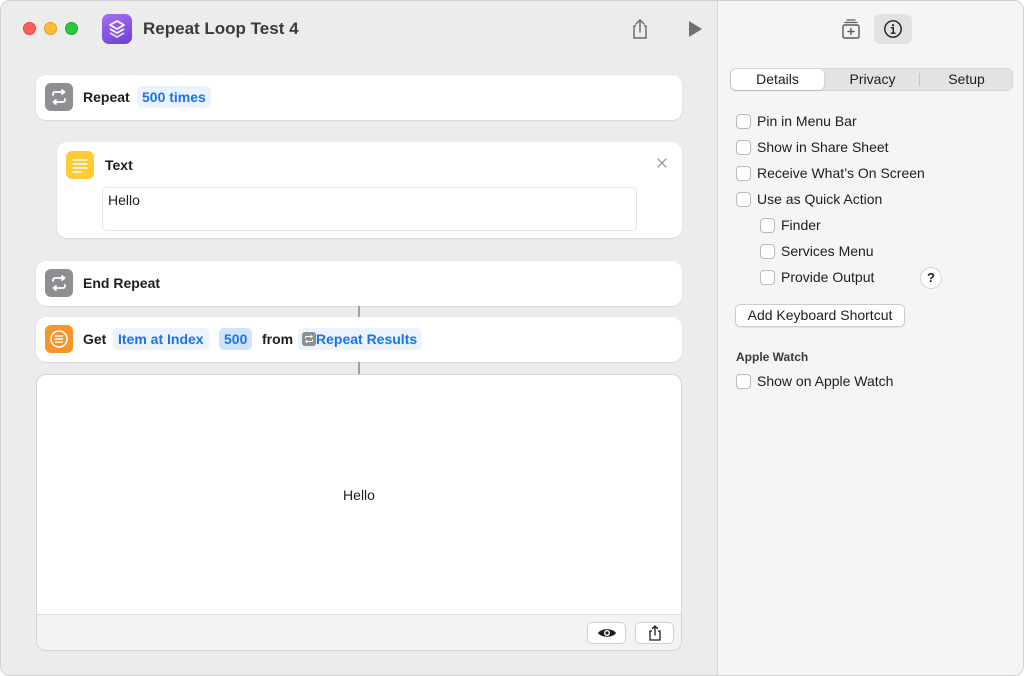  I want to click on item-at-index-token: Item at Index, so click(161, 339).